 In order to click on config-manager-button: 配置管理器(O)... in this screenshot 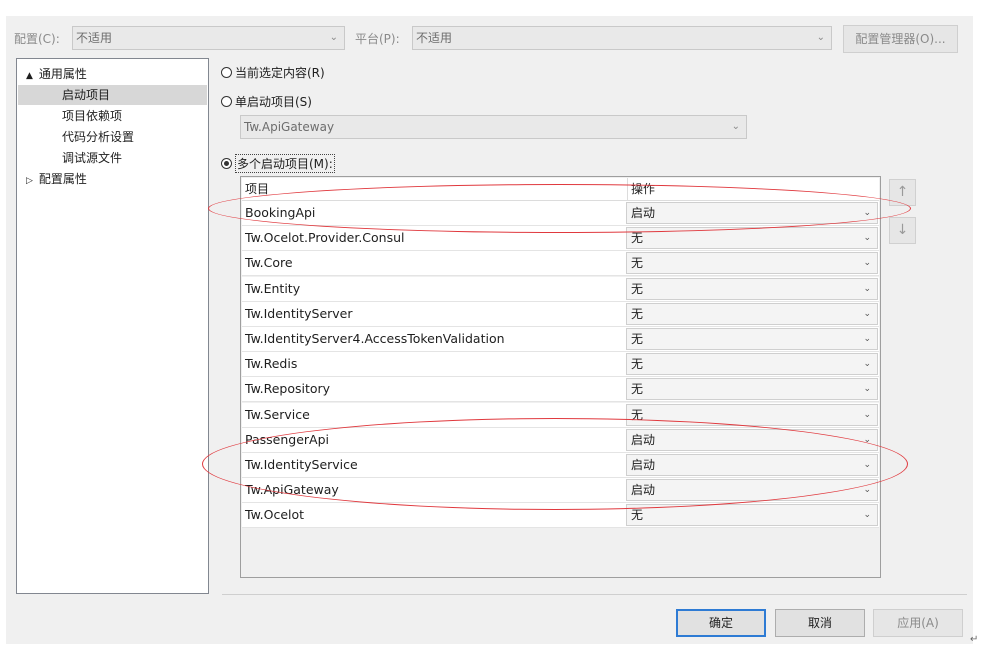, I will do `click(900, 39)`.